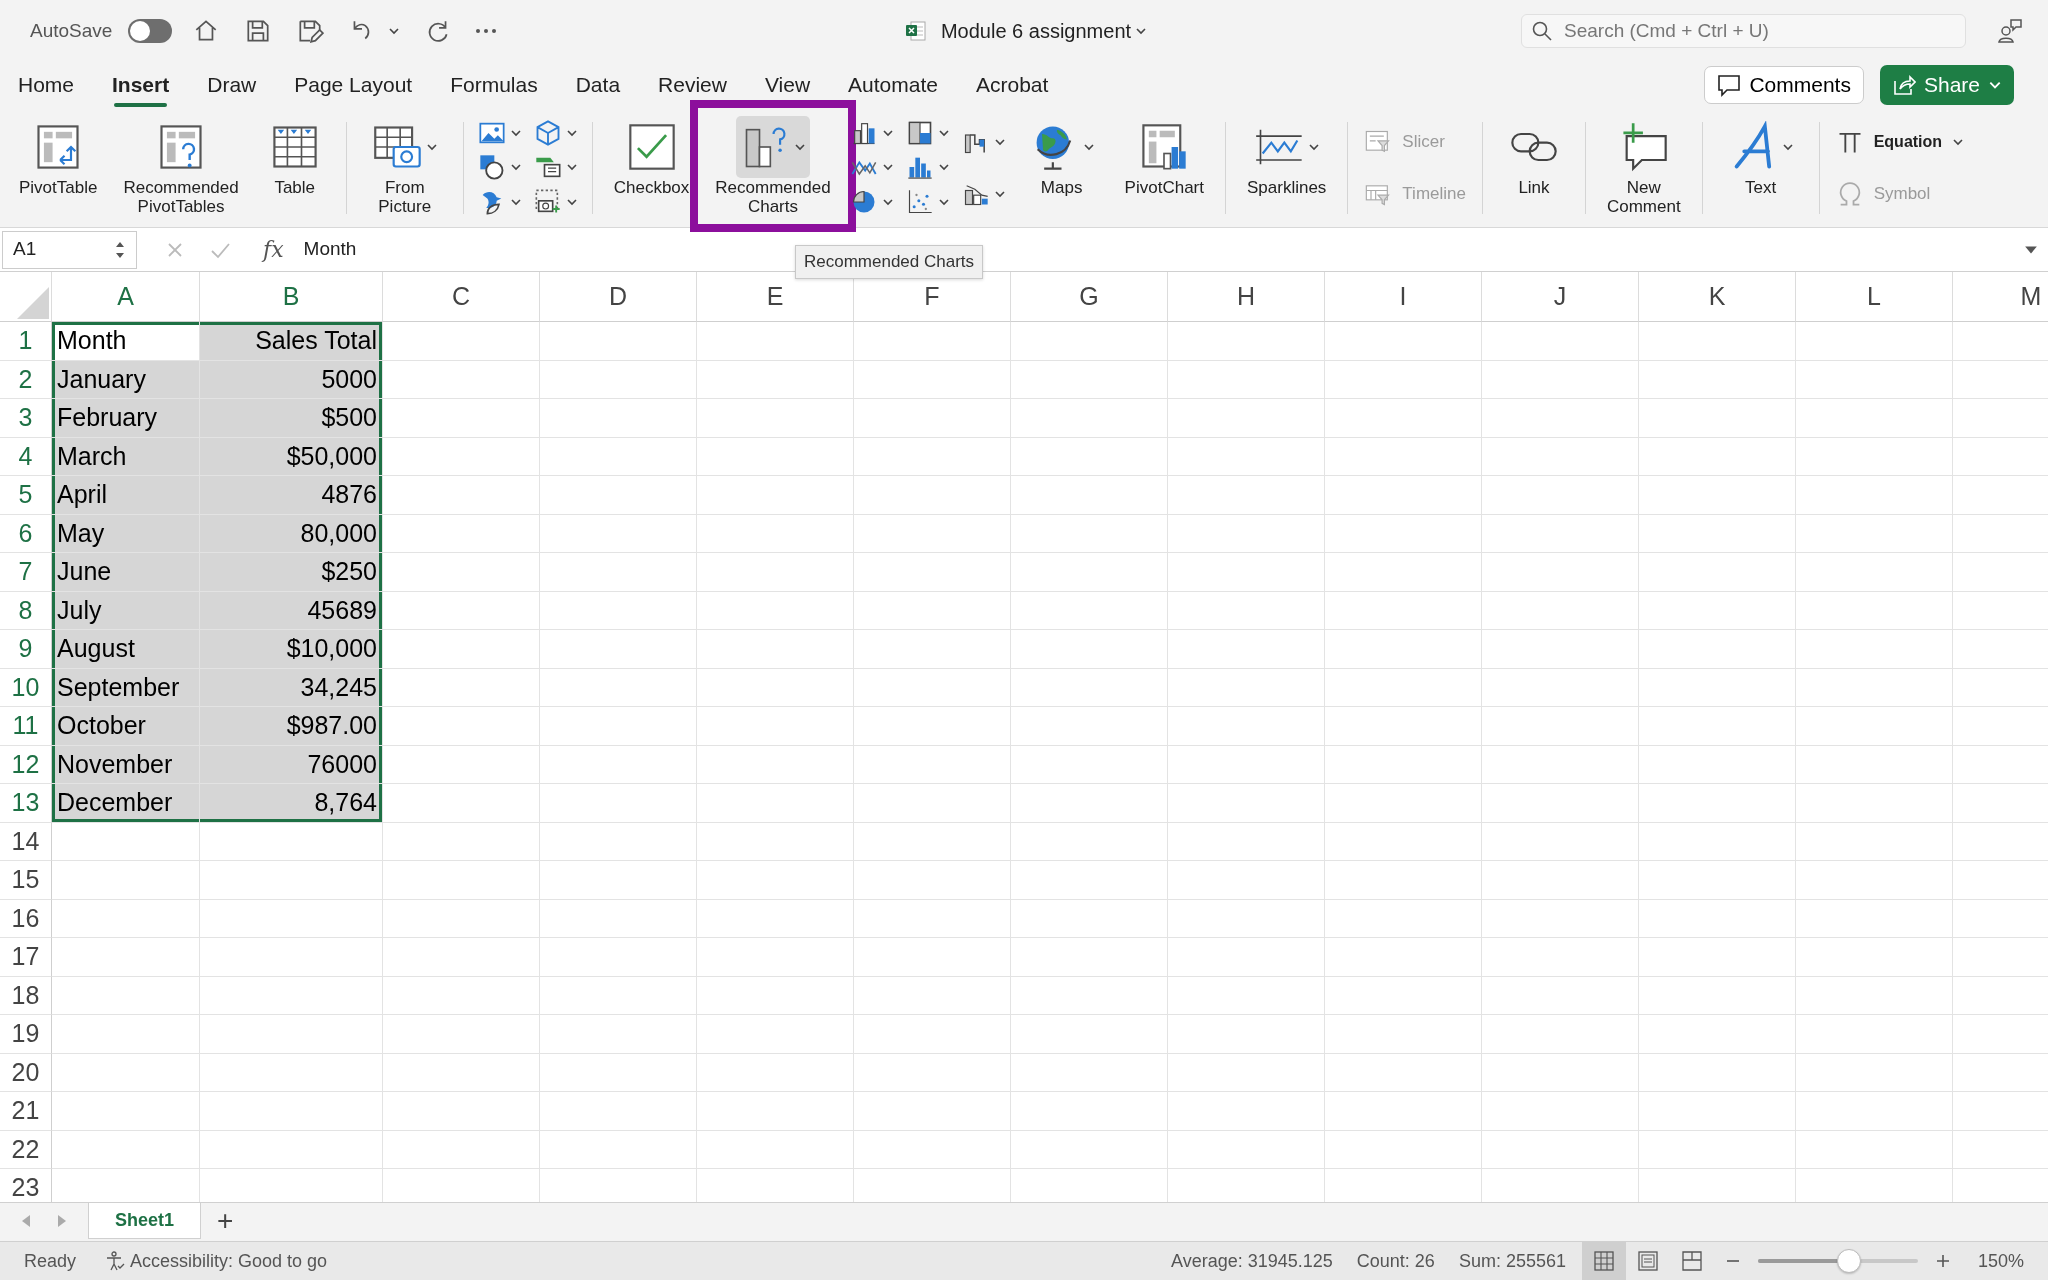  I want to click on row-number: 17, so click(26, 957).